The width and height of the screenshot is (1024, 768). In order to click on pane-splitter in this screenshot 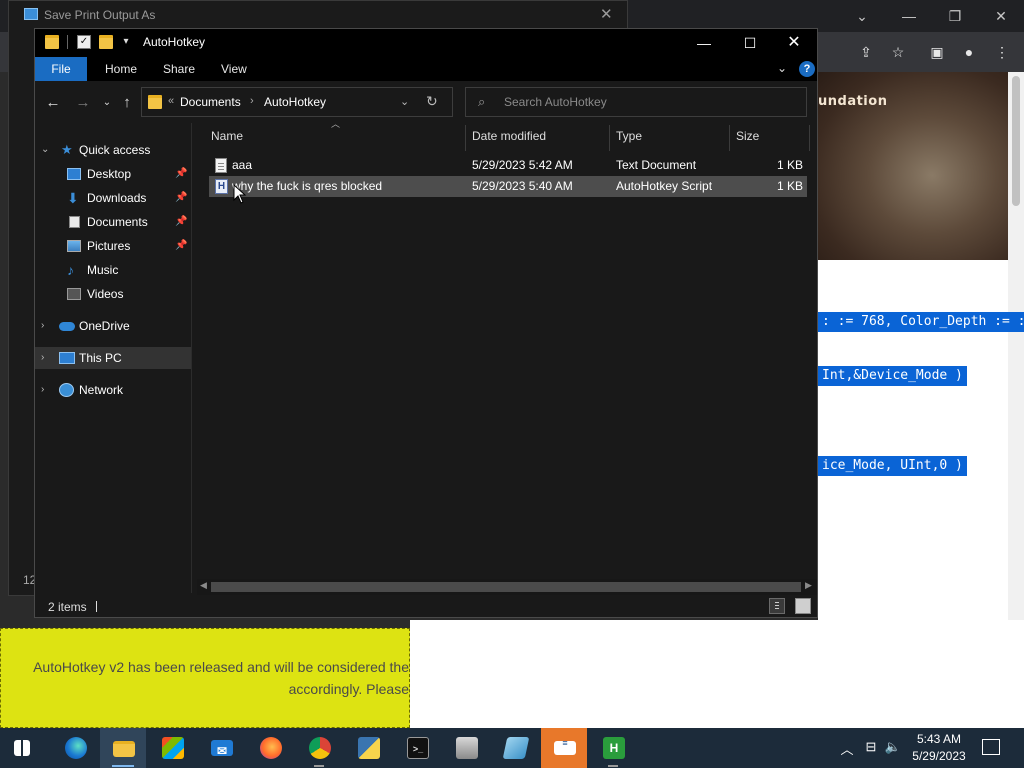, I will do `click(191, 358)`.